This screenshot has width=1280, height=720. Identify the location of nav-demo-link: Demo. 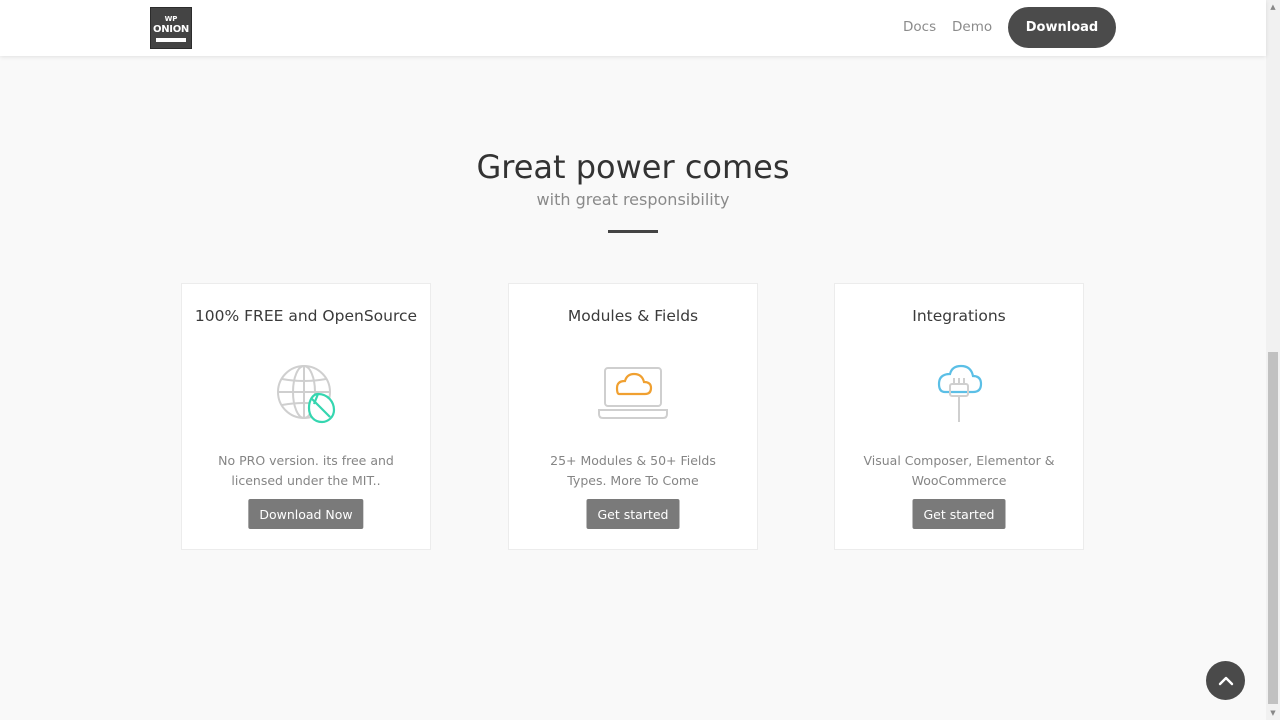
(972, 27).